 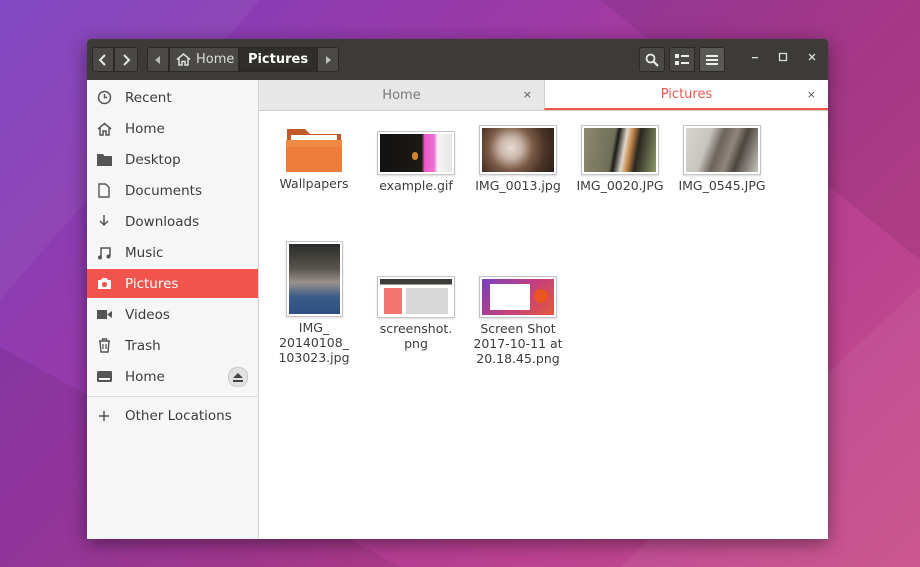 What do you see at coordinates (104, 222) in the screenshot?
I see `download-icon` at bounding box center [104, 222].